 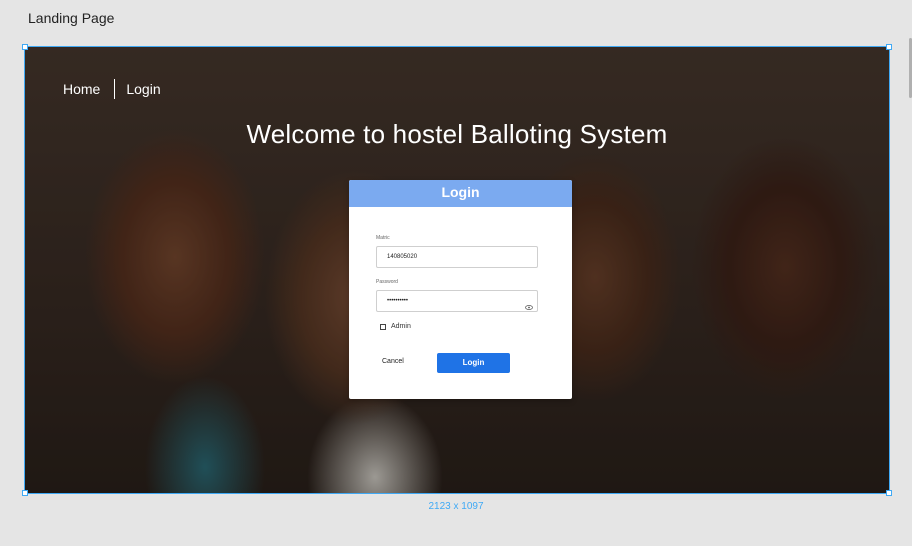 What do you see at coordinates (383, 238) in the screenshot?
I see `matric-label: Matric` at bounding box center [383, 238].